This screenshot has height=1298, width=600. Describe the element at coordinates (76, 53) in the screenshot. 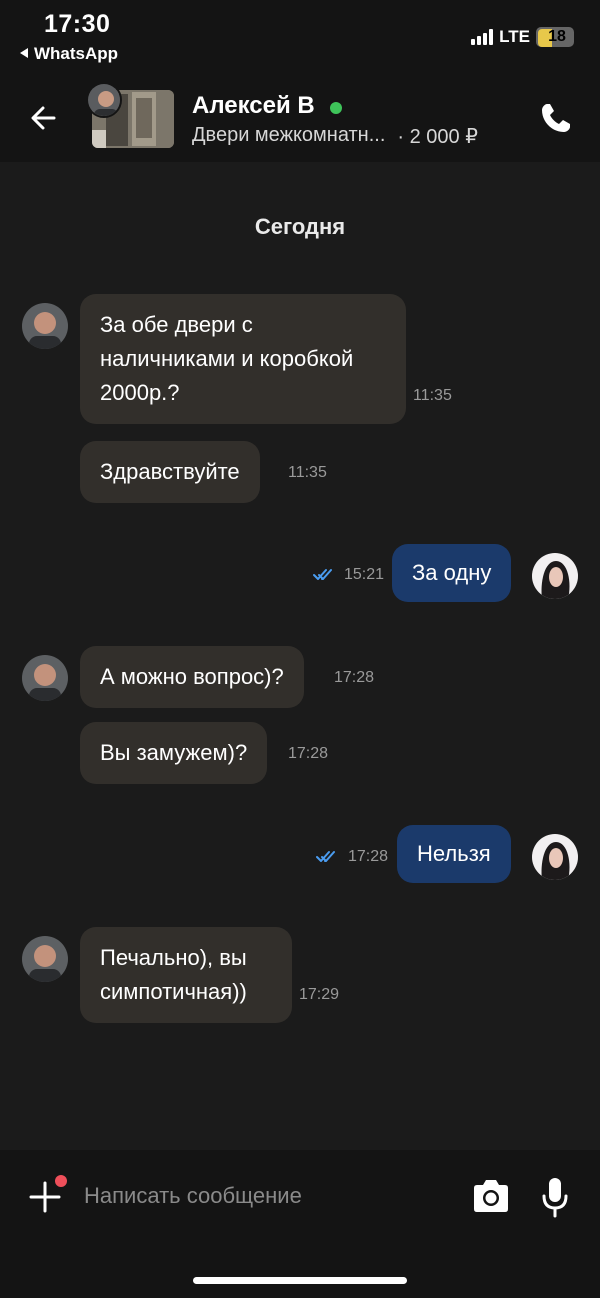

I see `back-app-label: WhatsApp` at that location.